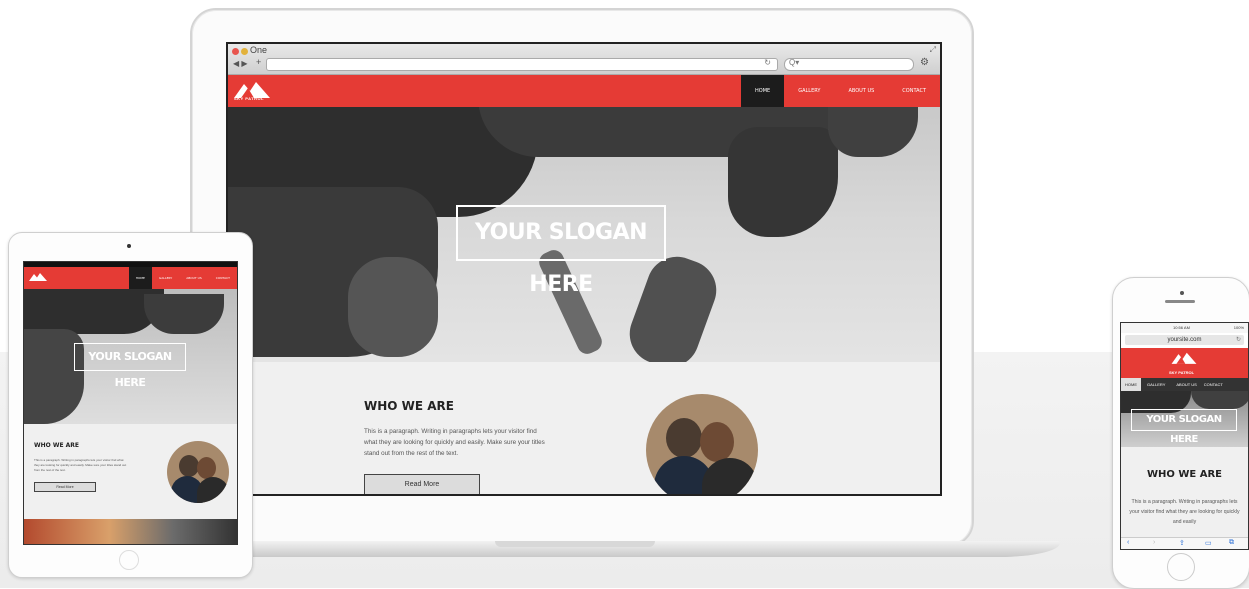 Image resolution: width=1249 pixels, height=589 pixels. I want to click on tablet-nav-contact: CONTACT, so click(223, 278).